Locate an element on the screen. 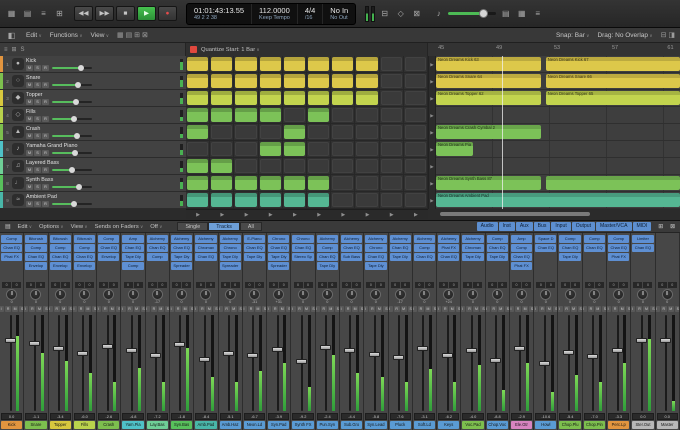  plugin-slot: Phat FX is located at coordinates (521, 266).